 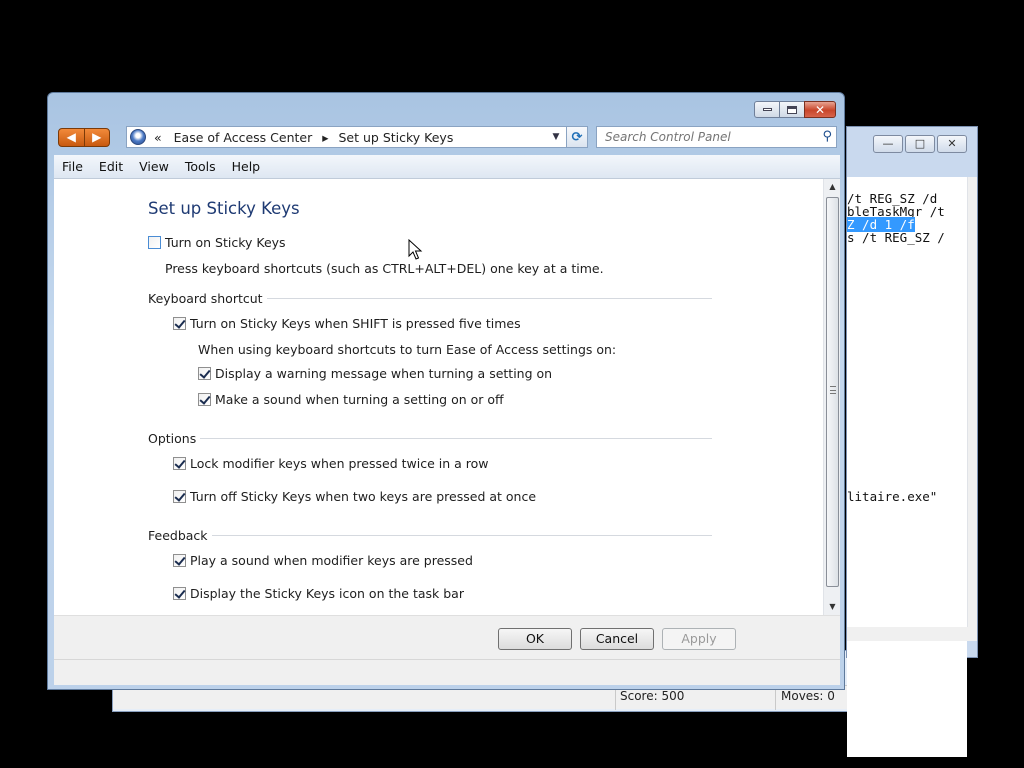 I want to click on group-heading: Keyboard shortcut, so click(x=205, y=298).